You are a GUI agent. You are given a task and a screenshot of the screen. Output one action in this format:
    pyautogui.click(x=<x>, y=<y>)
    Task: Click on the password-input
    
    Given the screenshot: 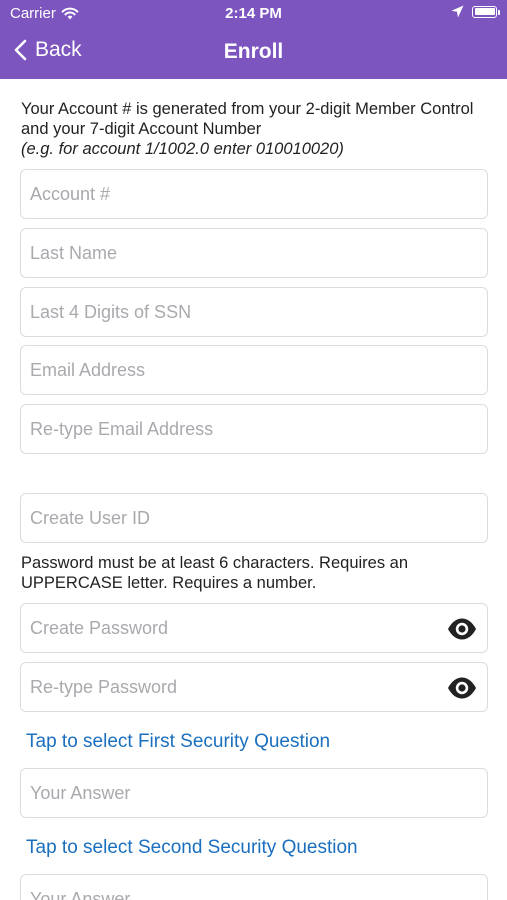 What is the action you would take?
    pyautogui.click(x=254, y=628)
    